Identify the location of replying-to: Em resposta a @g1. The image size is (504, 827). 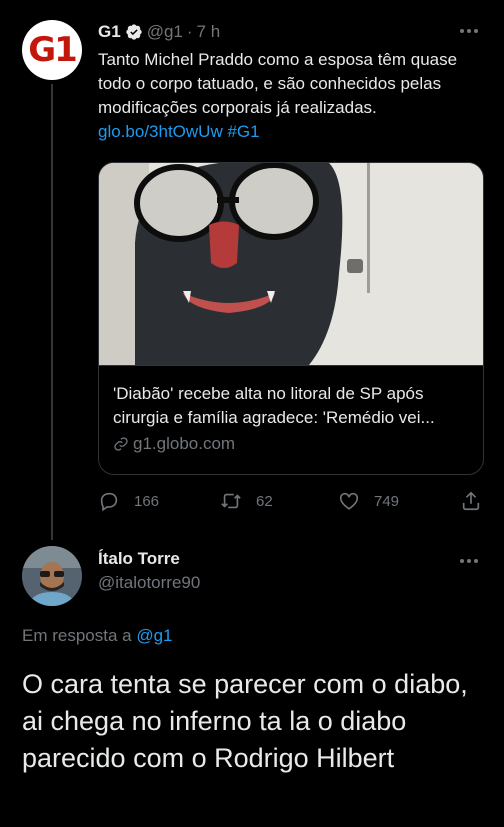
(97, 636).